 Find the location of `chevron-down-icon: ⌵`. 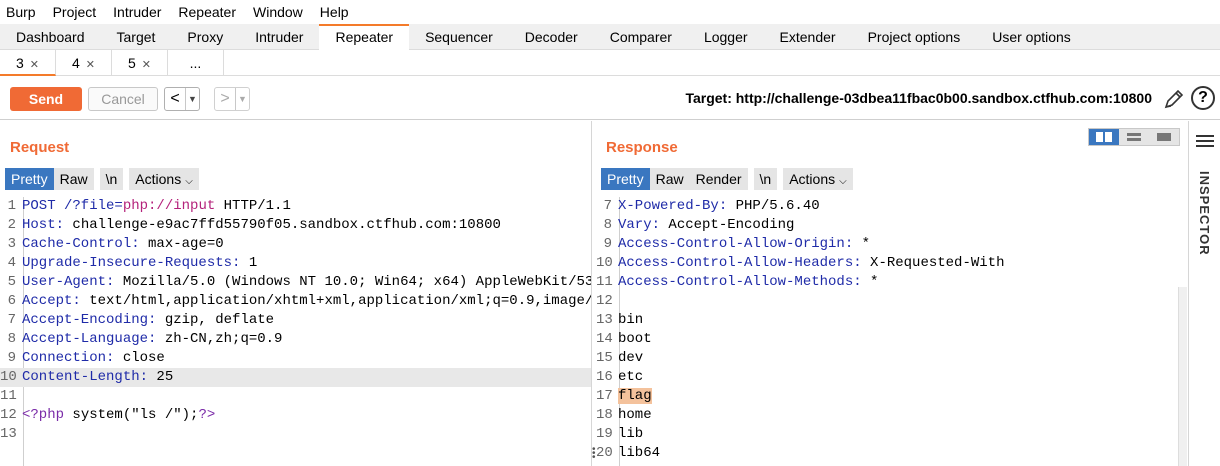

chevron-down-icon: ⌵ is located at coordinates (189, 181).